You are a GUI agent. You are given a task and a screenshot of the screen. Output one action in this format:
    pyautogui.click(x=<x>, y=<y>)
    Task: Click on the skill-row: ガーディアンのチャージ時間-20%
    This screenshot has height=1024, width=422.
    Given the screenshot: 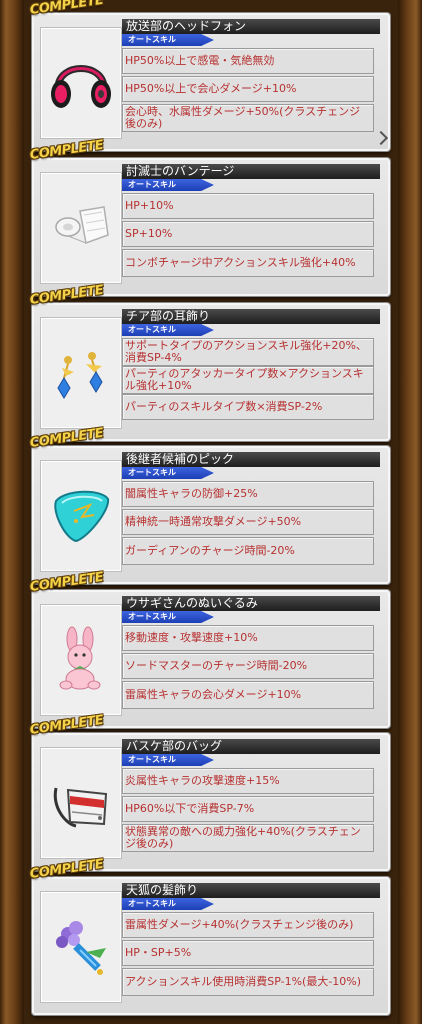 What is the action you would take?
    pyautogui.click(x=248, y=551)
    